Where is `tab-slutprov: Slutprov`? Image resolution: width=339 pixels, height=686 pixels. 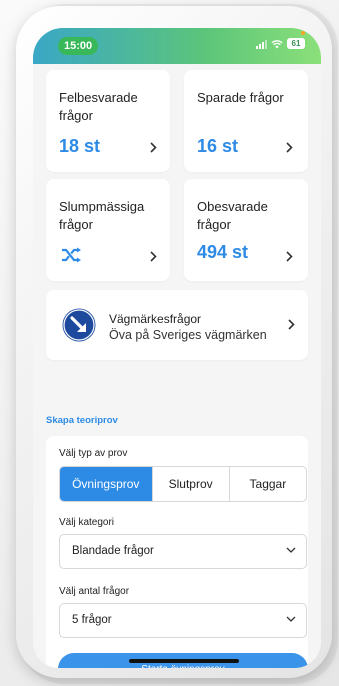 tab-slutprov: Slutprov is located at coordinates (190, 484).